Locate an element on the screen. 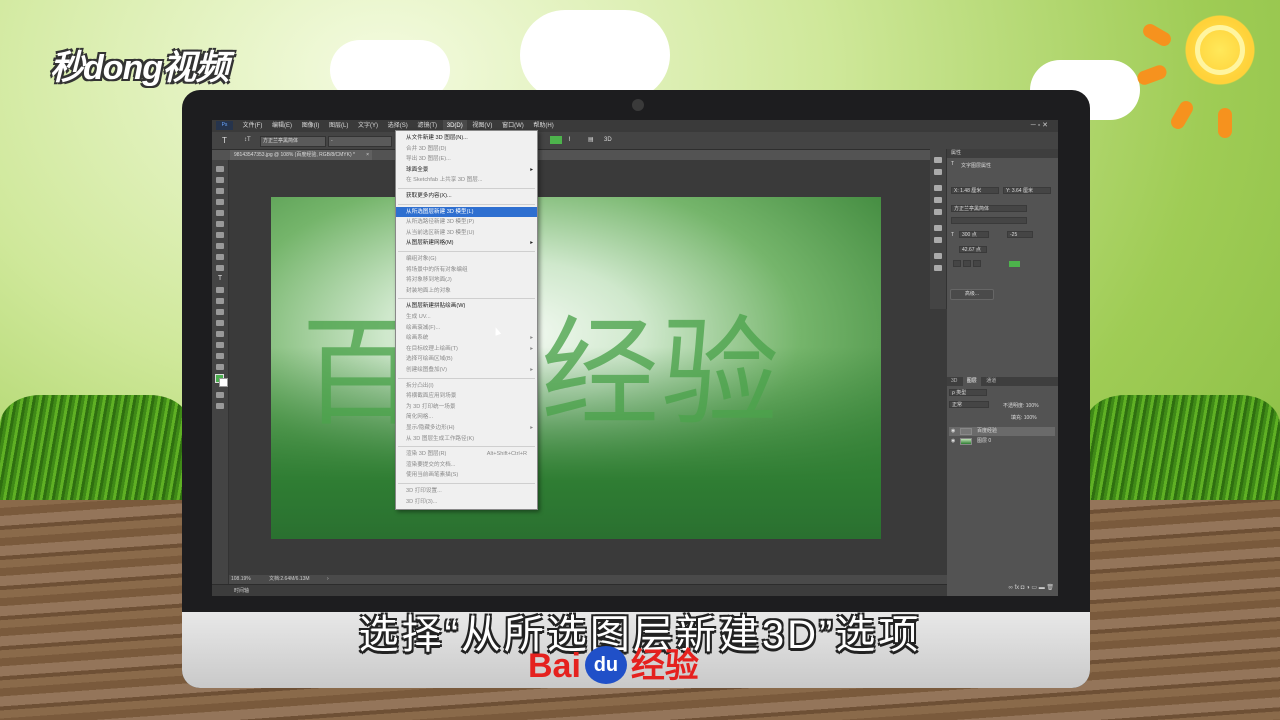 Image resolution: width=1280 pixels, height=720 pixels. hand-tool-icon is located at coordinates (220, 345).